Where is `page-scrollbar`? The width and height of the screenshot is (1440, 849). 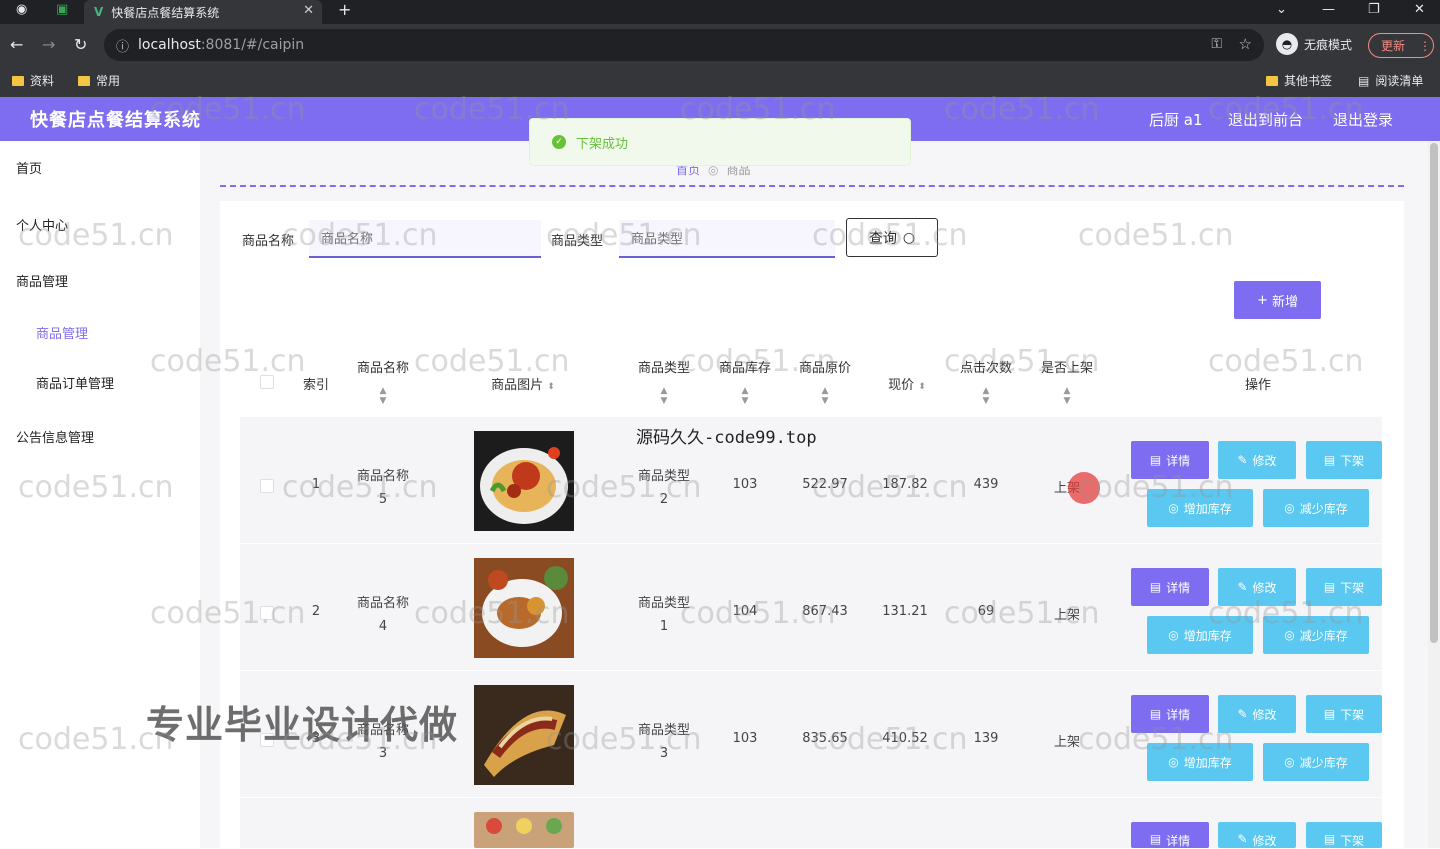
page-scrollbar is located at coordinates (1434, 494).